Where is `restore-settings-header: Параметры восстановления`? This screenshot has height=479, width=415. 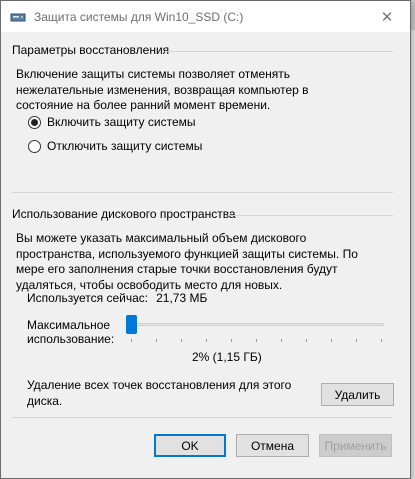
restore-settings-header: Параметры восстановления is located at coordinates (91, 50).